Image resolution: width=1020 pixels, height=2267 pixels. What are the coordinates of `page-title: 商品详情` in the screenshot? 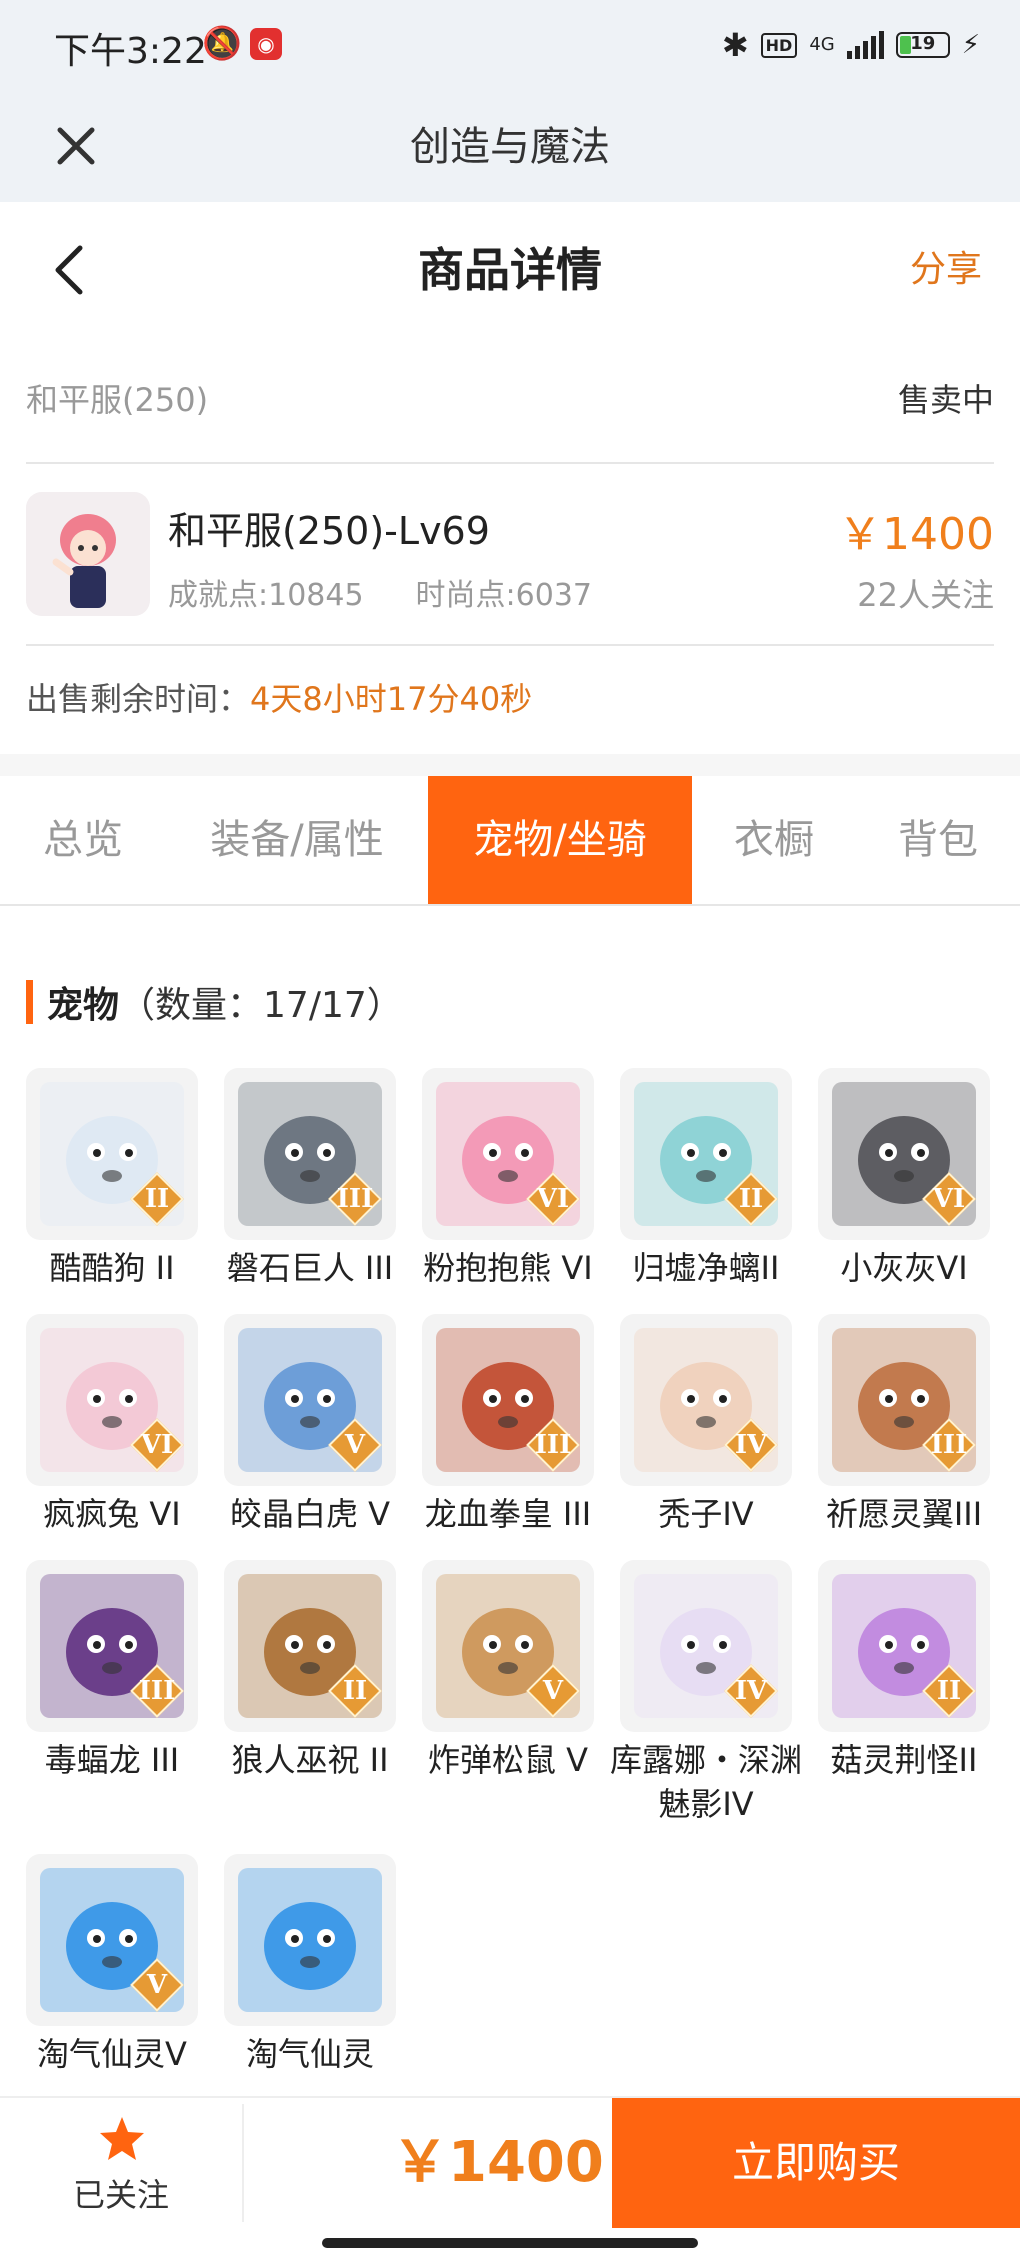 It's located at (510, 270).